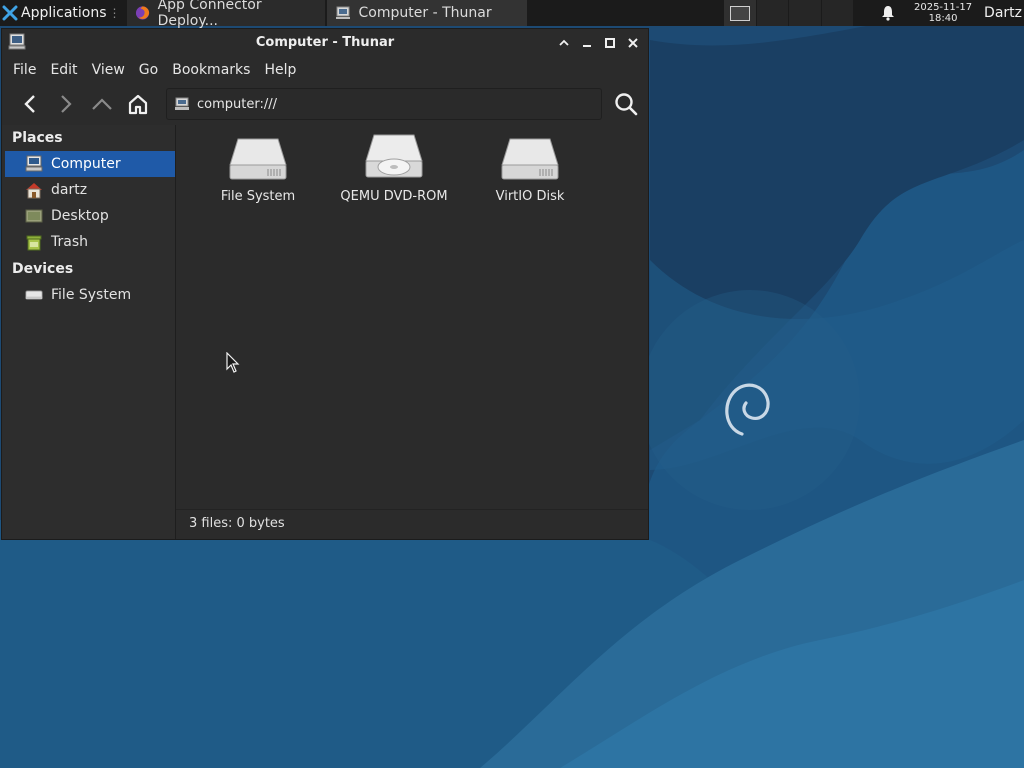  Describe the element at coordinates (24, 70) in the screenshot. I see `menu-file: File` at that location.